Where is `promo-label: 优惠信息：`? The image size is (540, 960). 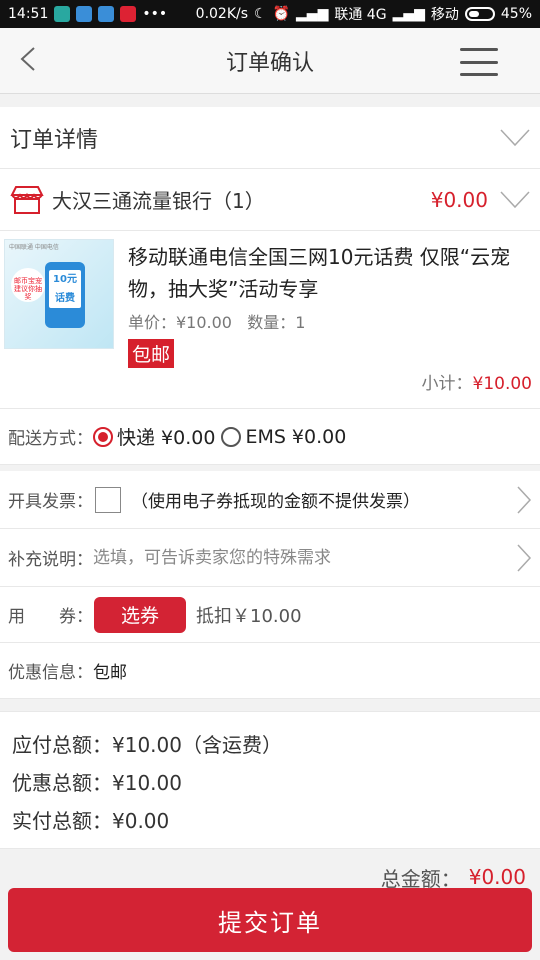 promo-label: 优惠信息： is located at coordinates (50, 673).